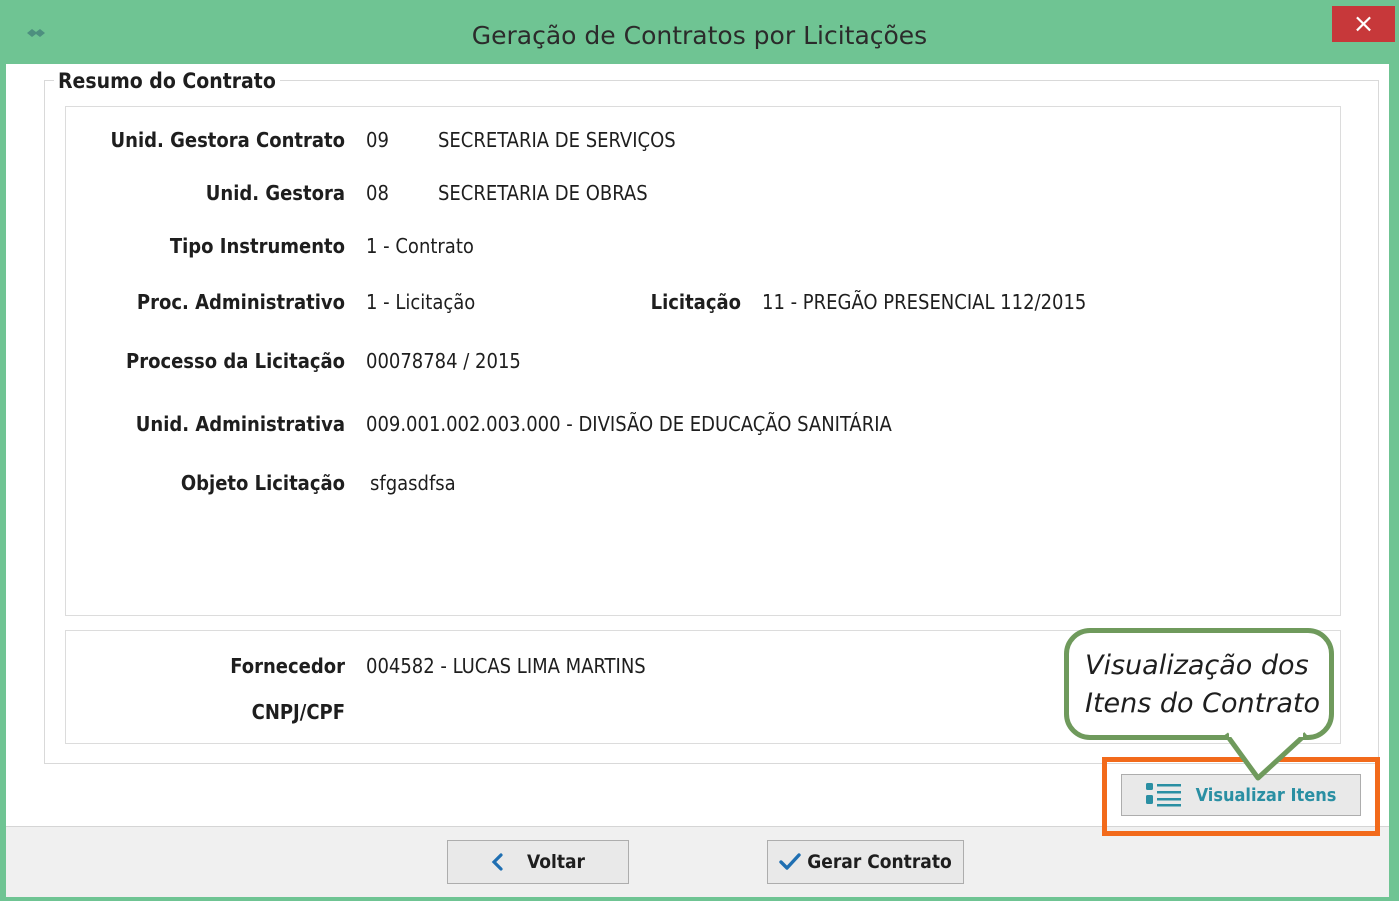 This screenshot has width=1399, height=901. I want to click on checkmark-icon, so click(790, 861).